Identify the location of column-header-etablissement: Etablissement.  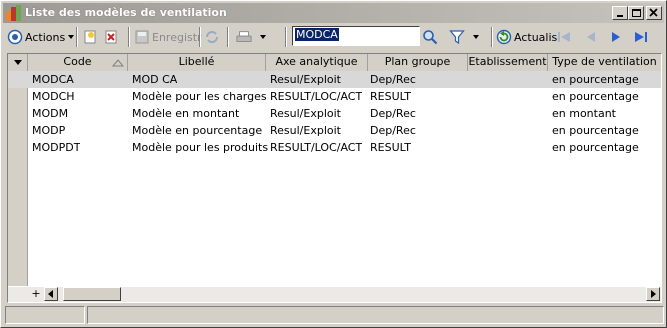
(508, 62).